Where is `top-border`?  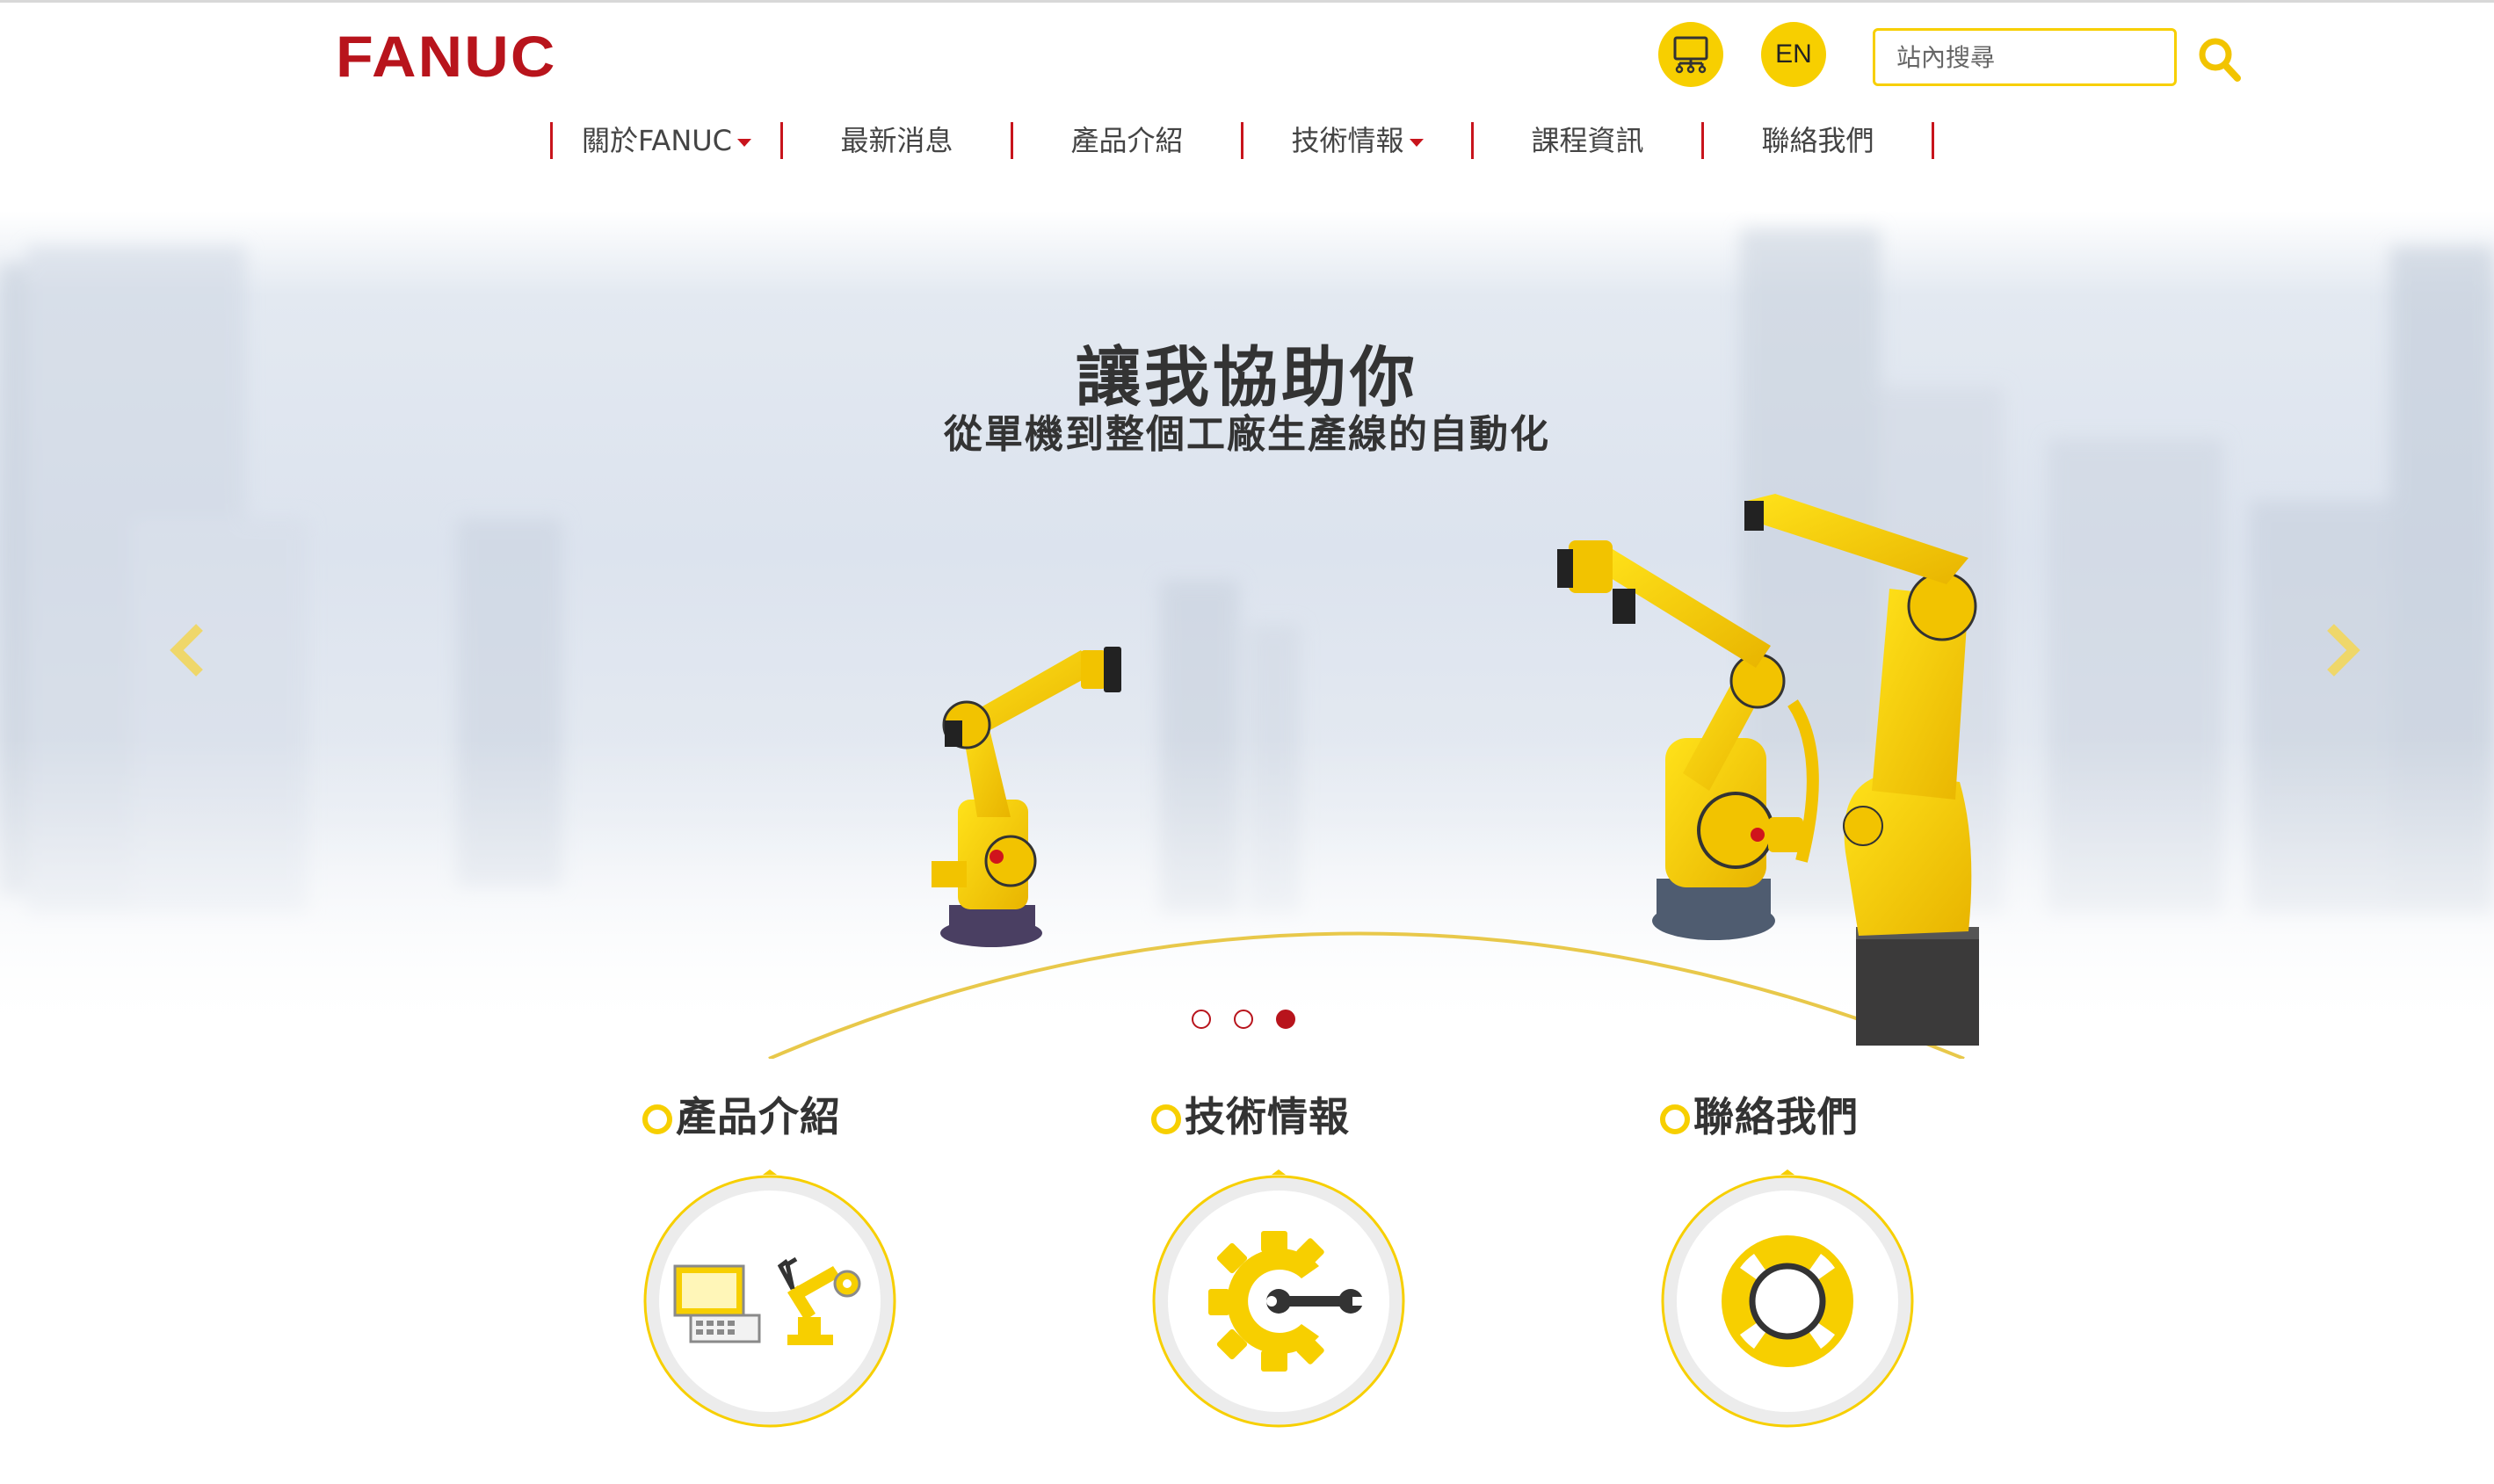
top-border is located at coordinates (1247, 2).